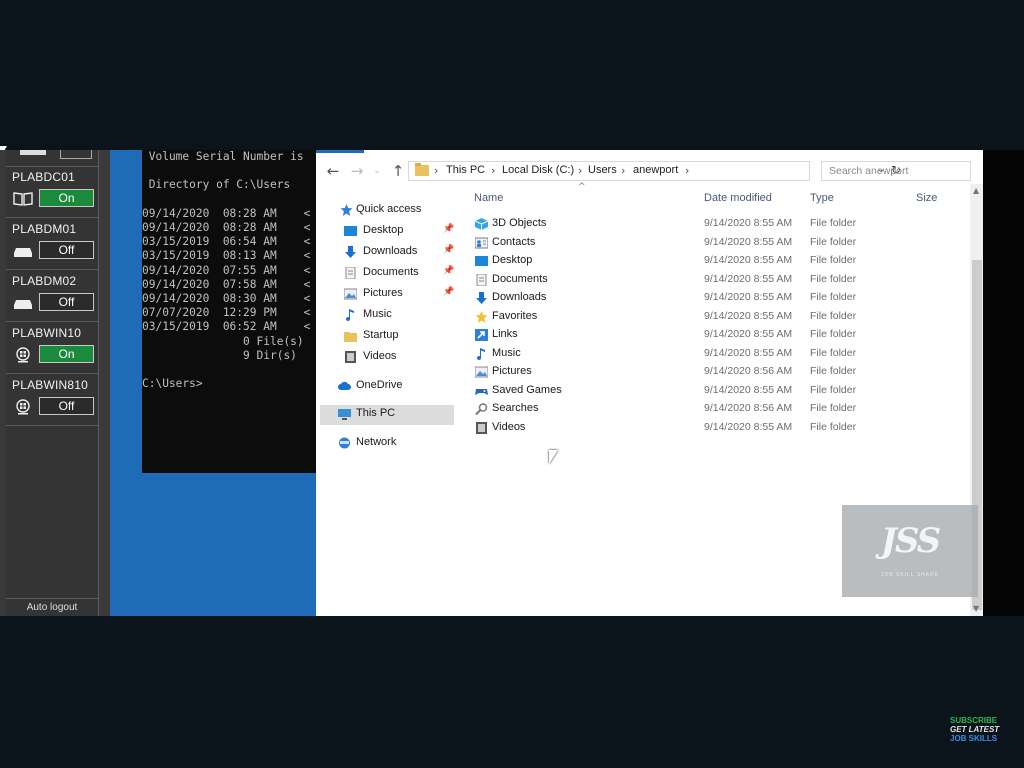 This screenshot has width=1024, height=768. What do you see at coordinates (514, 242) in the screenshot?
I see `file-name: Contacts` at bounding box center [514, 242].